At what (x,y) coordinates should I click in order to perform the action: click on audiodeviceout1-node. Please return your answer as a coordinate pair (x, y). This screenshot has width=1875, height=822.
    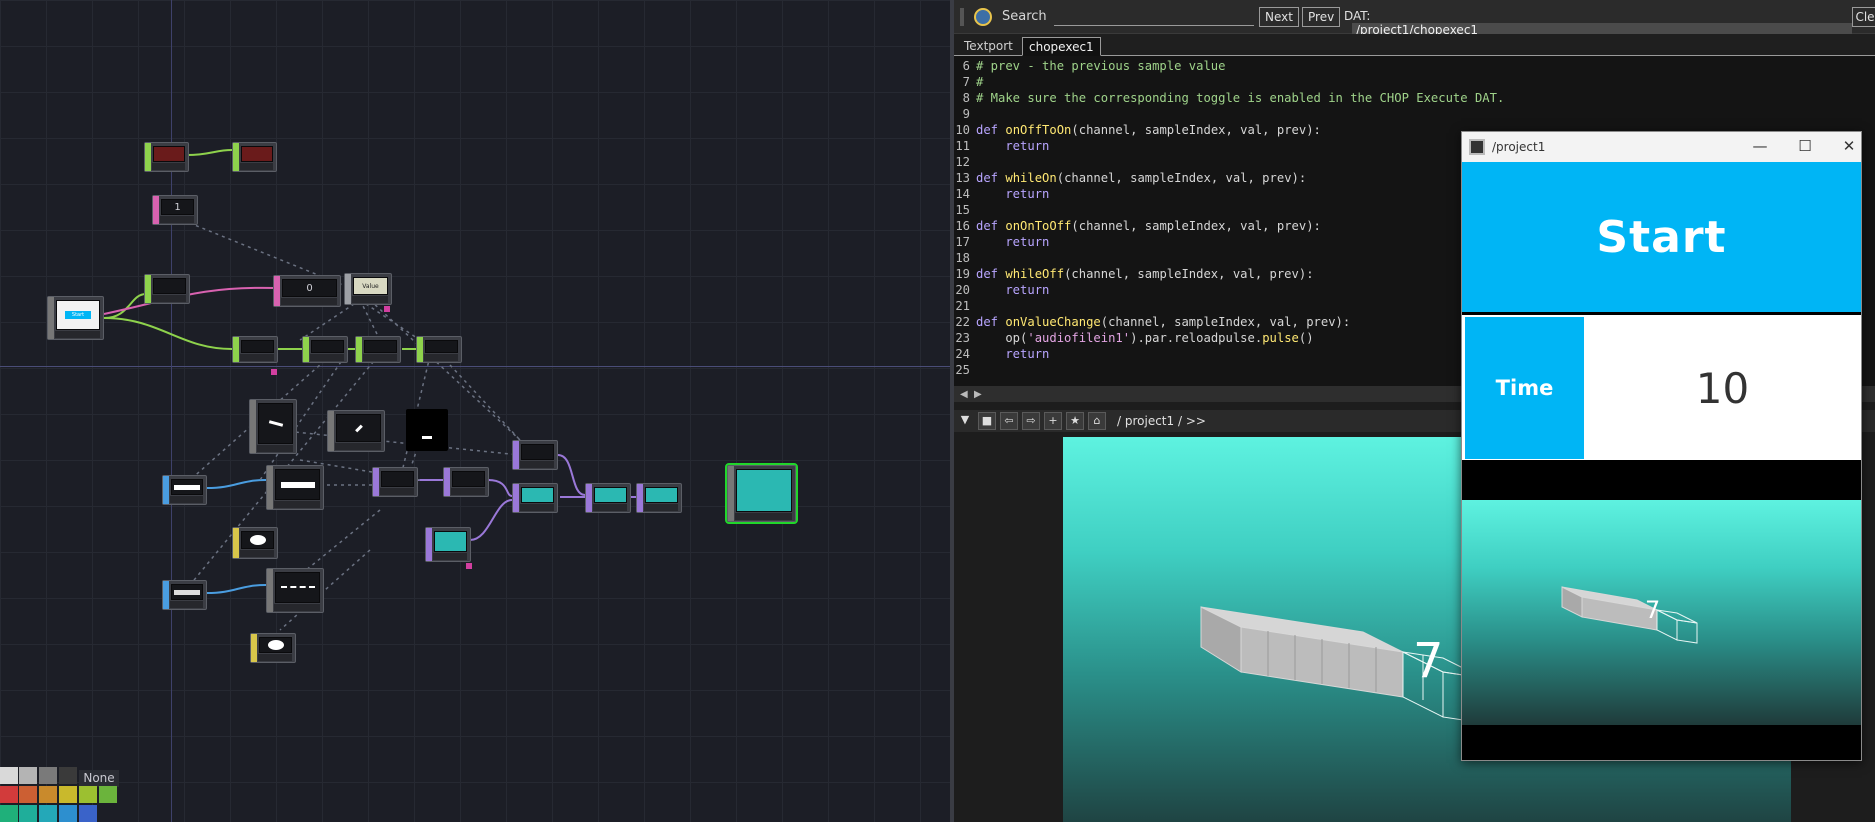
    Looking at the image, I should click on (254, 157).